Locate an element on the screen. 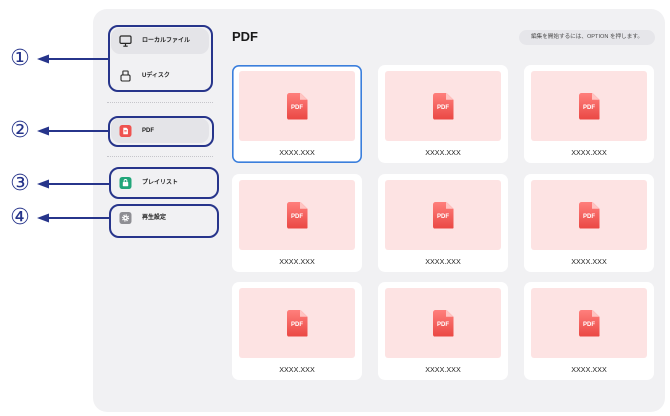 The image size is (670, 416). callout-number-2: ② is located at coordinates (20, 130).